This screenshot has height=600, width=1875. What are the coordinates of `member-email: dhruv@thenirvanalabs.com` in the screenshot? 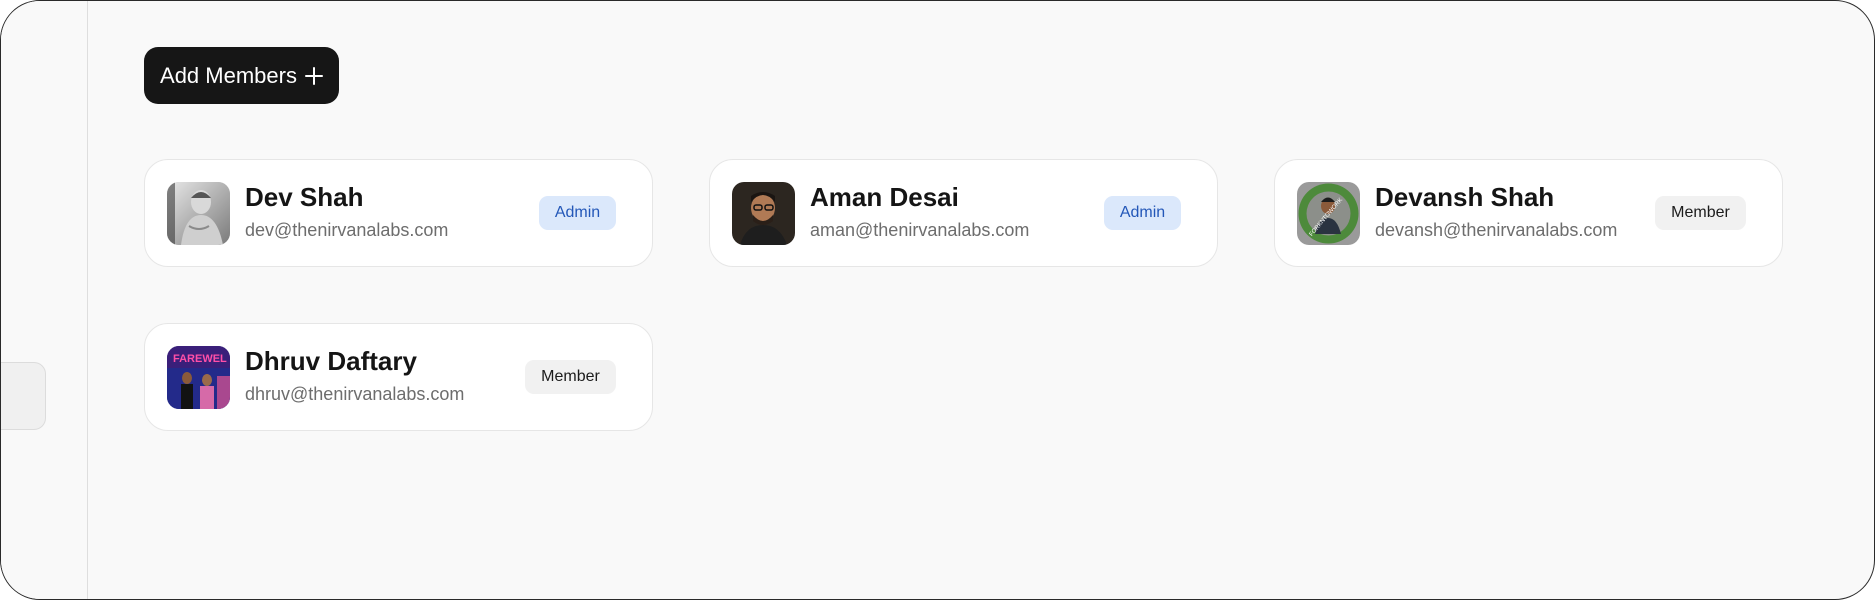 It's located at (355, 394).